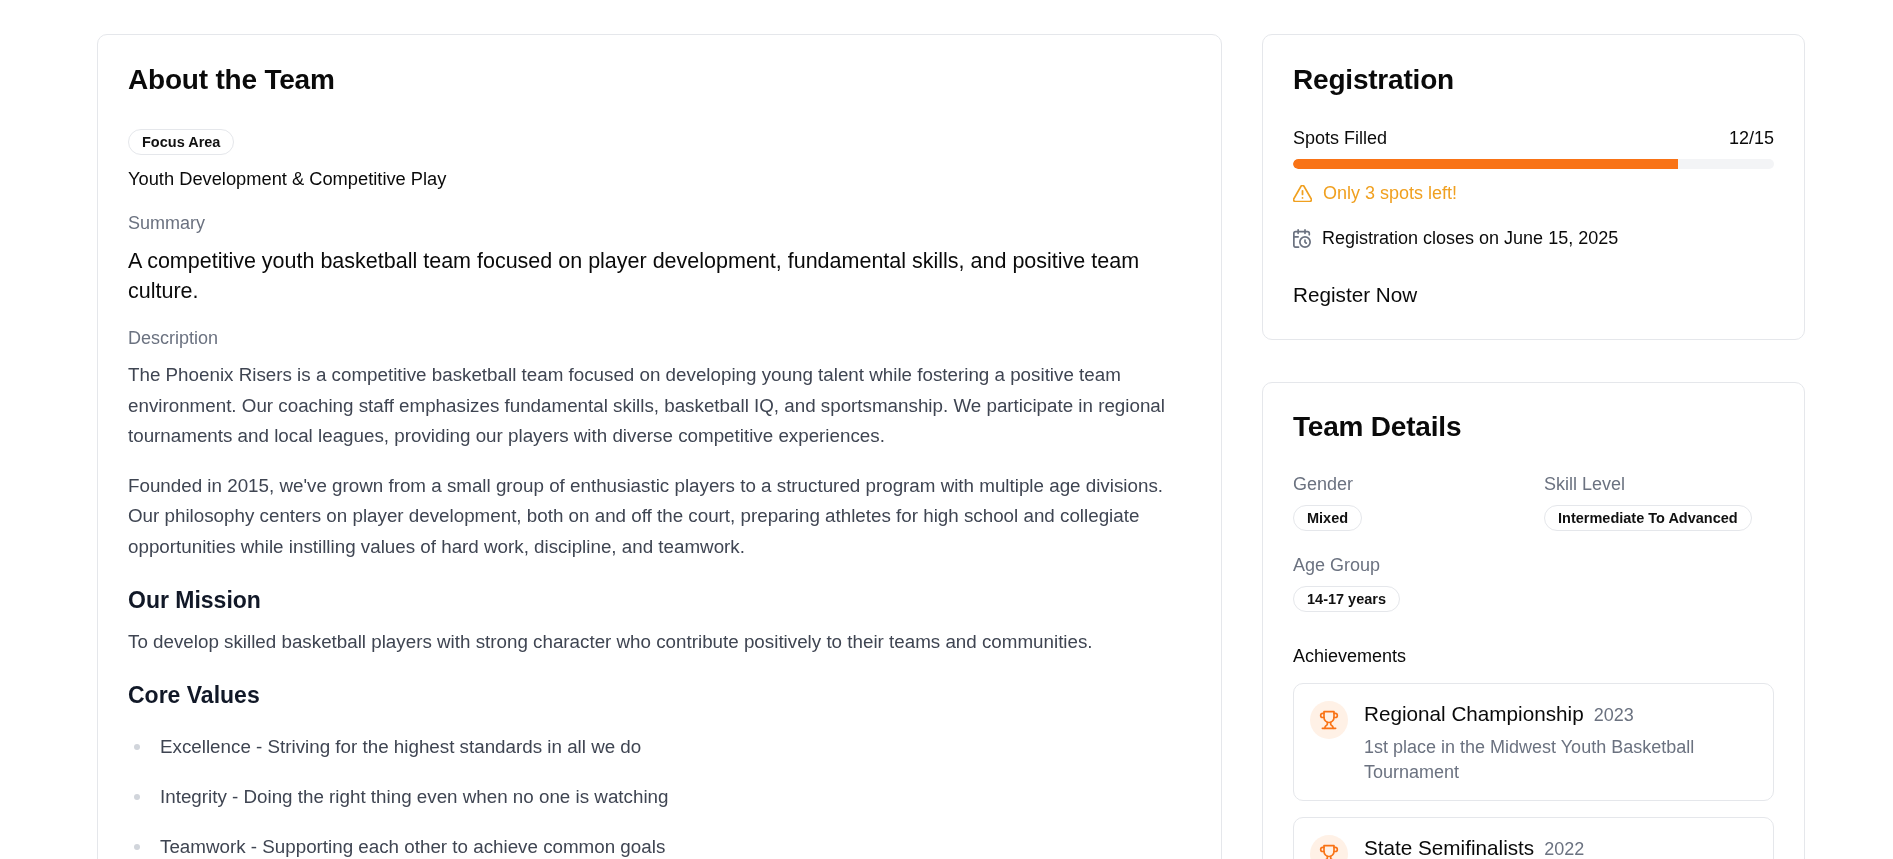  What do you see at coordinates (1613, 715) in the screenshot?
I see `achievement-year: 2023` at bounding box center [1613, 715].